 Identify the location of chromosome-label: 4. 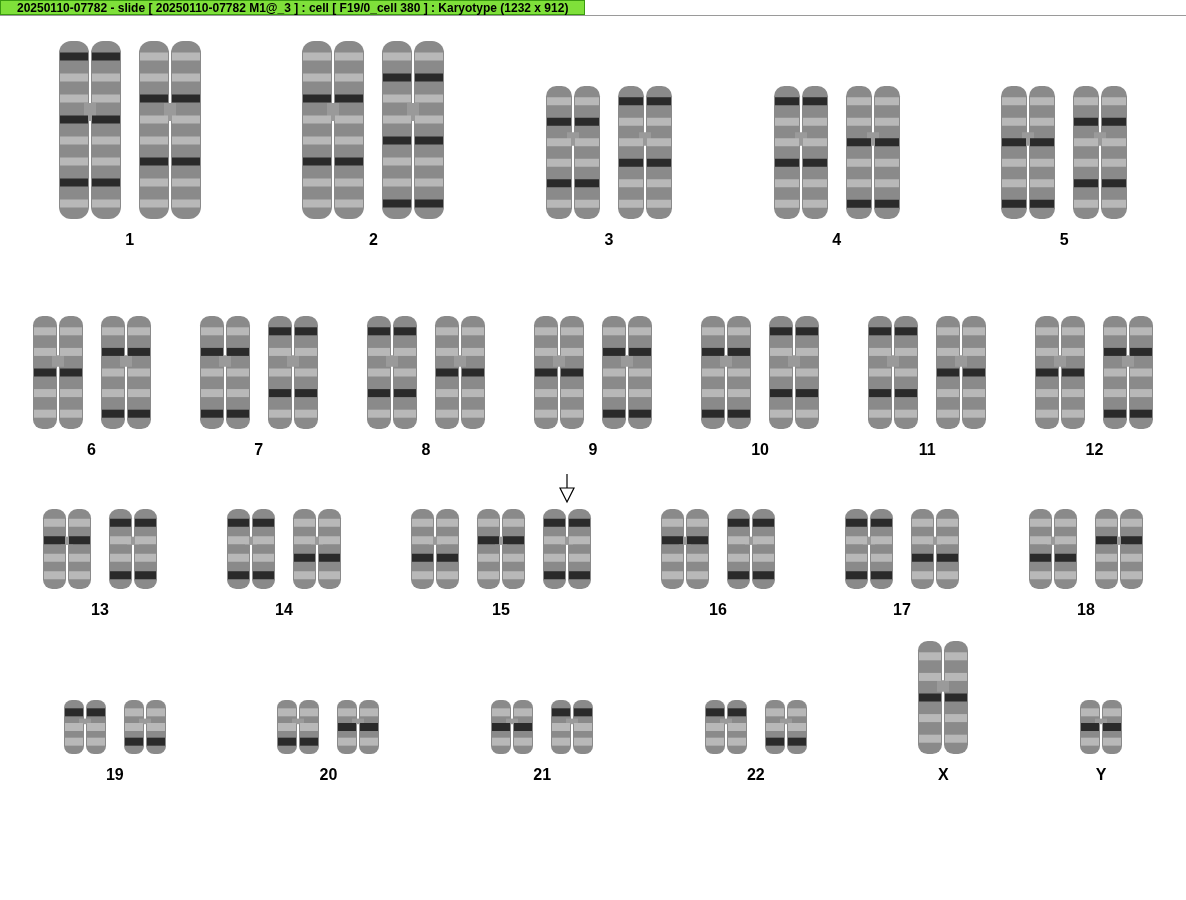
(837, 240).